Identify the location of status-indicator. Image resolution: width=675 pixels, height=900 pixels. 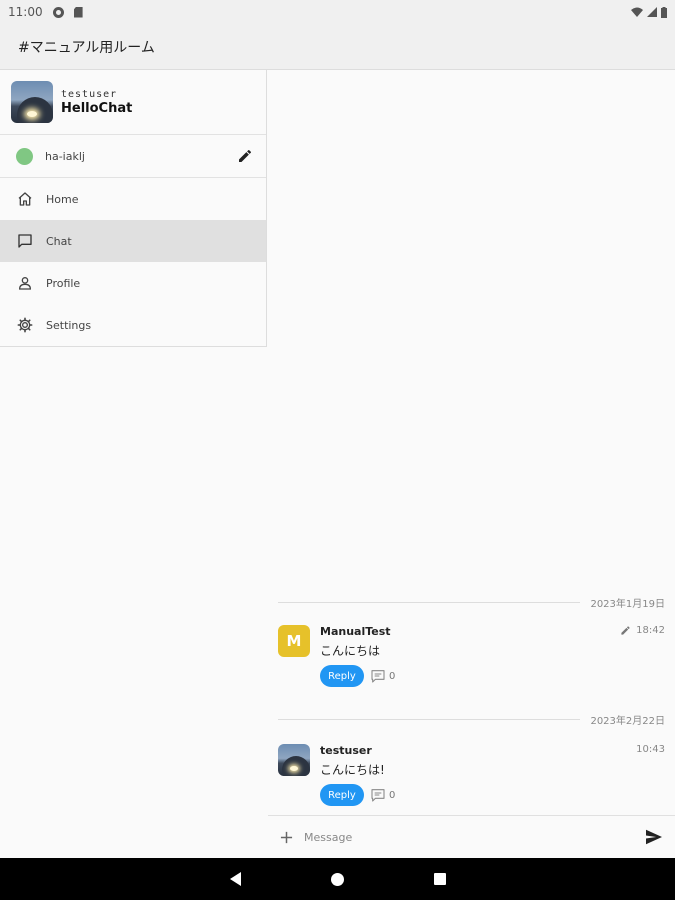
(24, 156).